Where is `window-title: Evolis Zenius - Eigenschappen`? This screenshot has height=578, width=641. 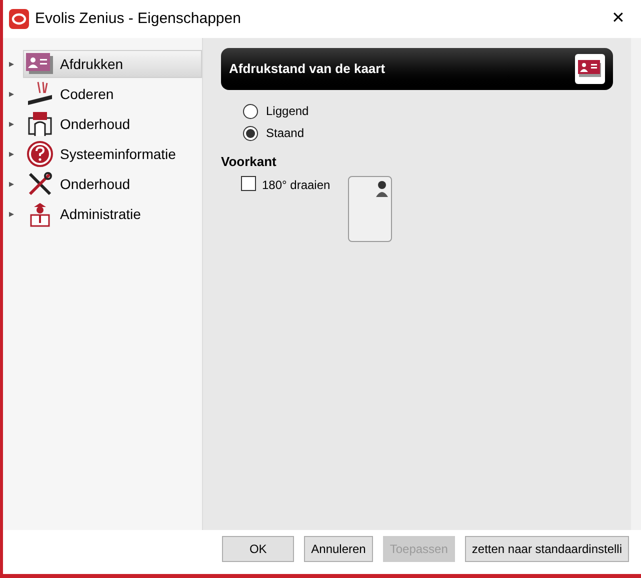
window-title: Evolis Zenius - Eigenschappen is located at coordinates (138, 18).